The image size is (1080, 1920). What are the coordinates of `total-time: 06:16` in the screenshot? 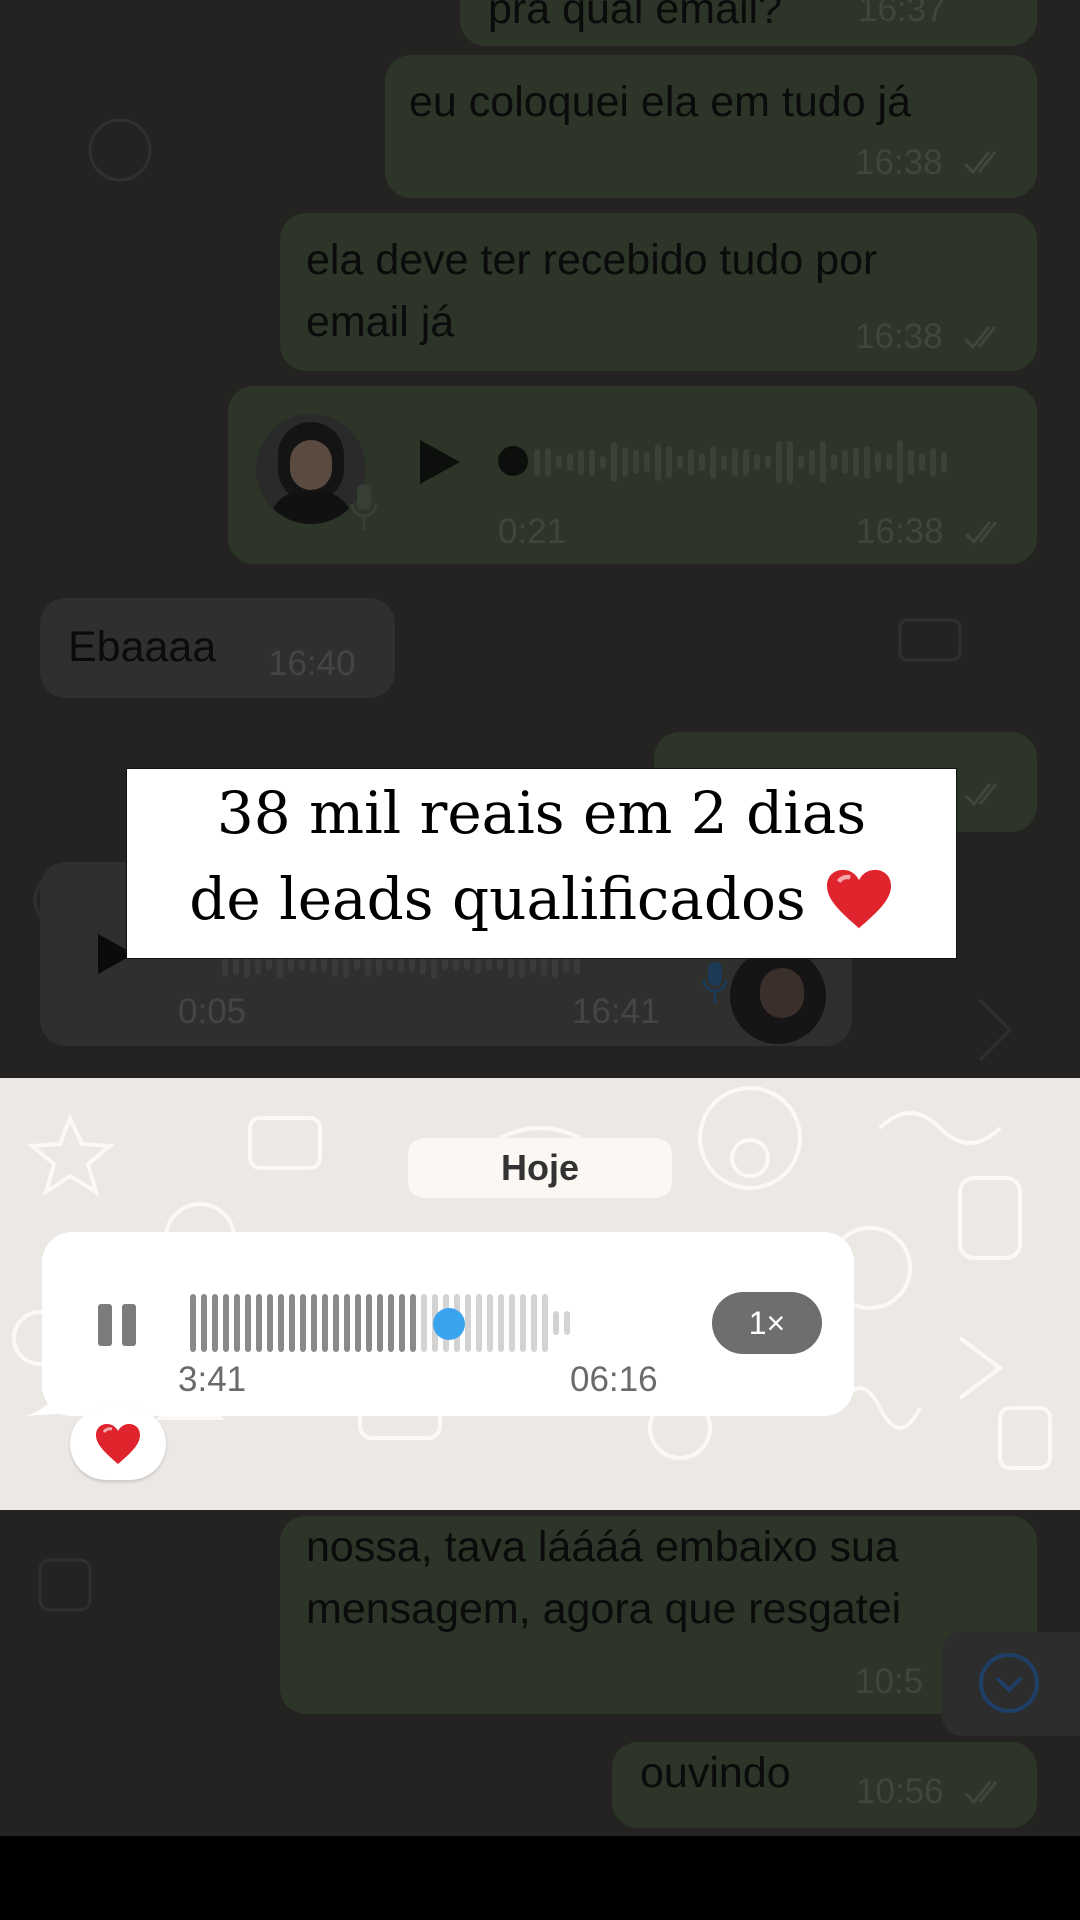 It's located at (614, 1379).